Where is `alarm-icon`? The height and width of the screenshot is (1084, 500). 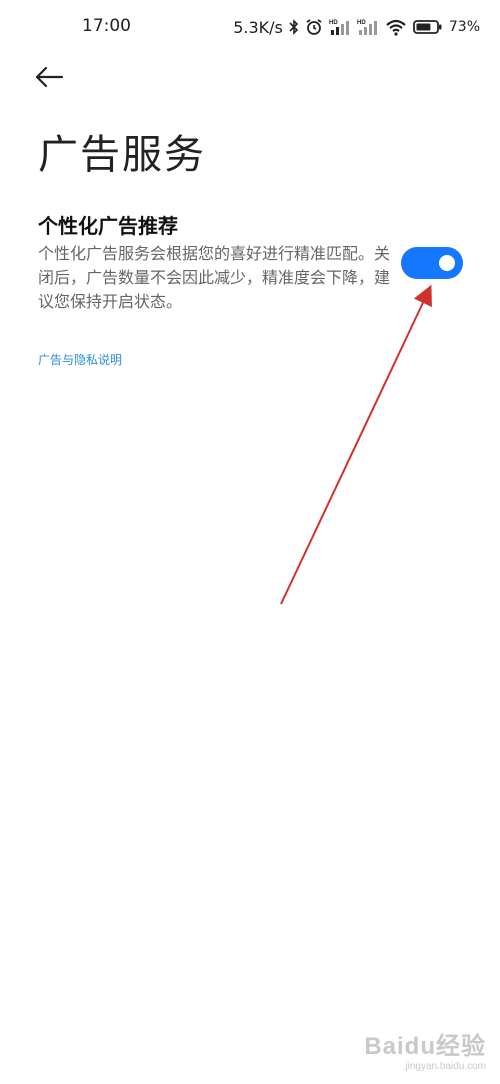 alarm-icon is located at coordinates (314, 27).